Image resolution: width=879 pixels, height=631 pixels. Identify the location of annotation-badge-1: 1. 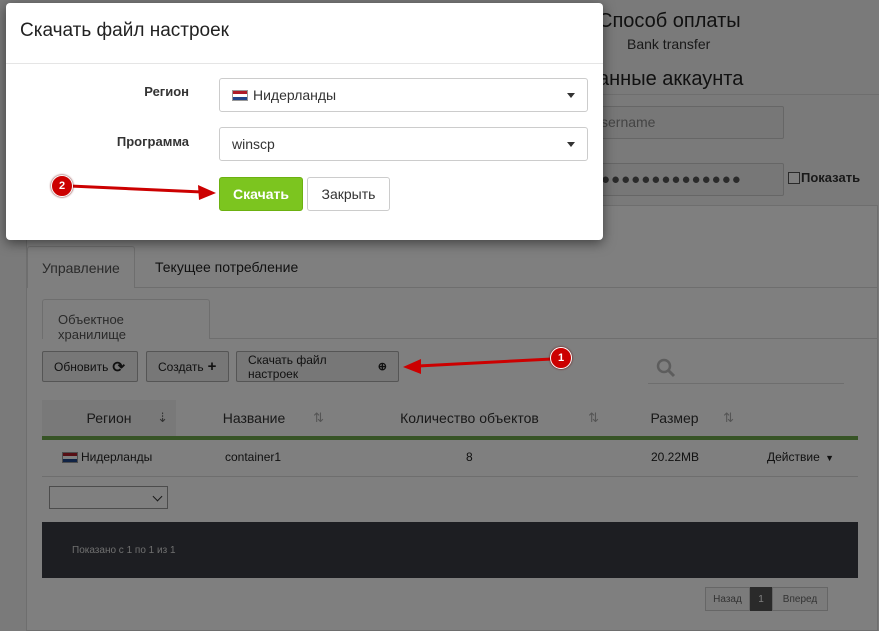
(561, 358).